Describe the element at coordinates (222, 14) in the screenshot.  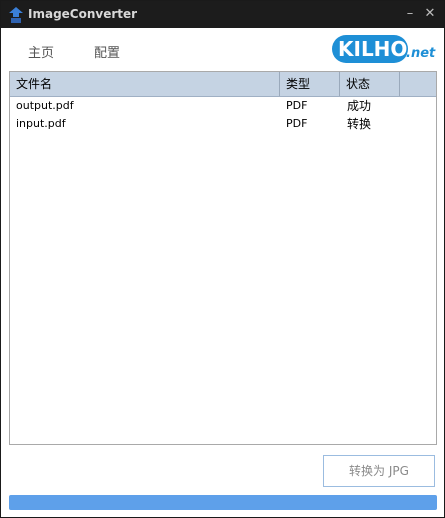
I see `title-bar: ImageConverter – ✕` at that location.